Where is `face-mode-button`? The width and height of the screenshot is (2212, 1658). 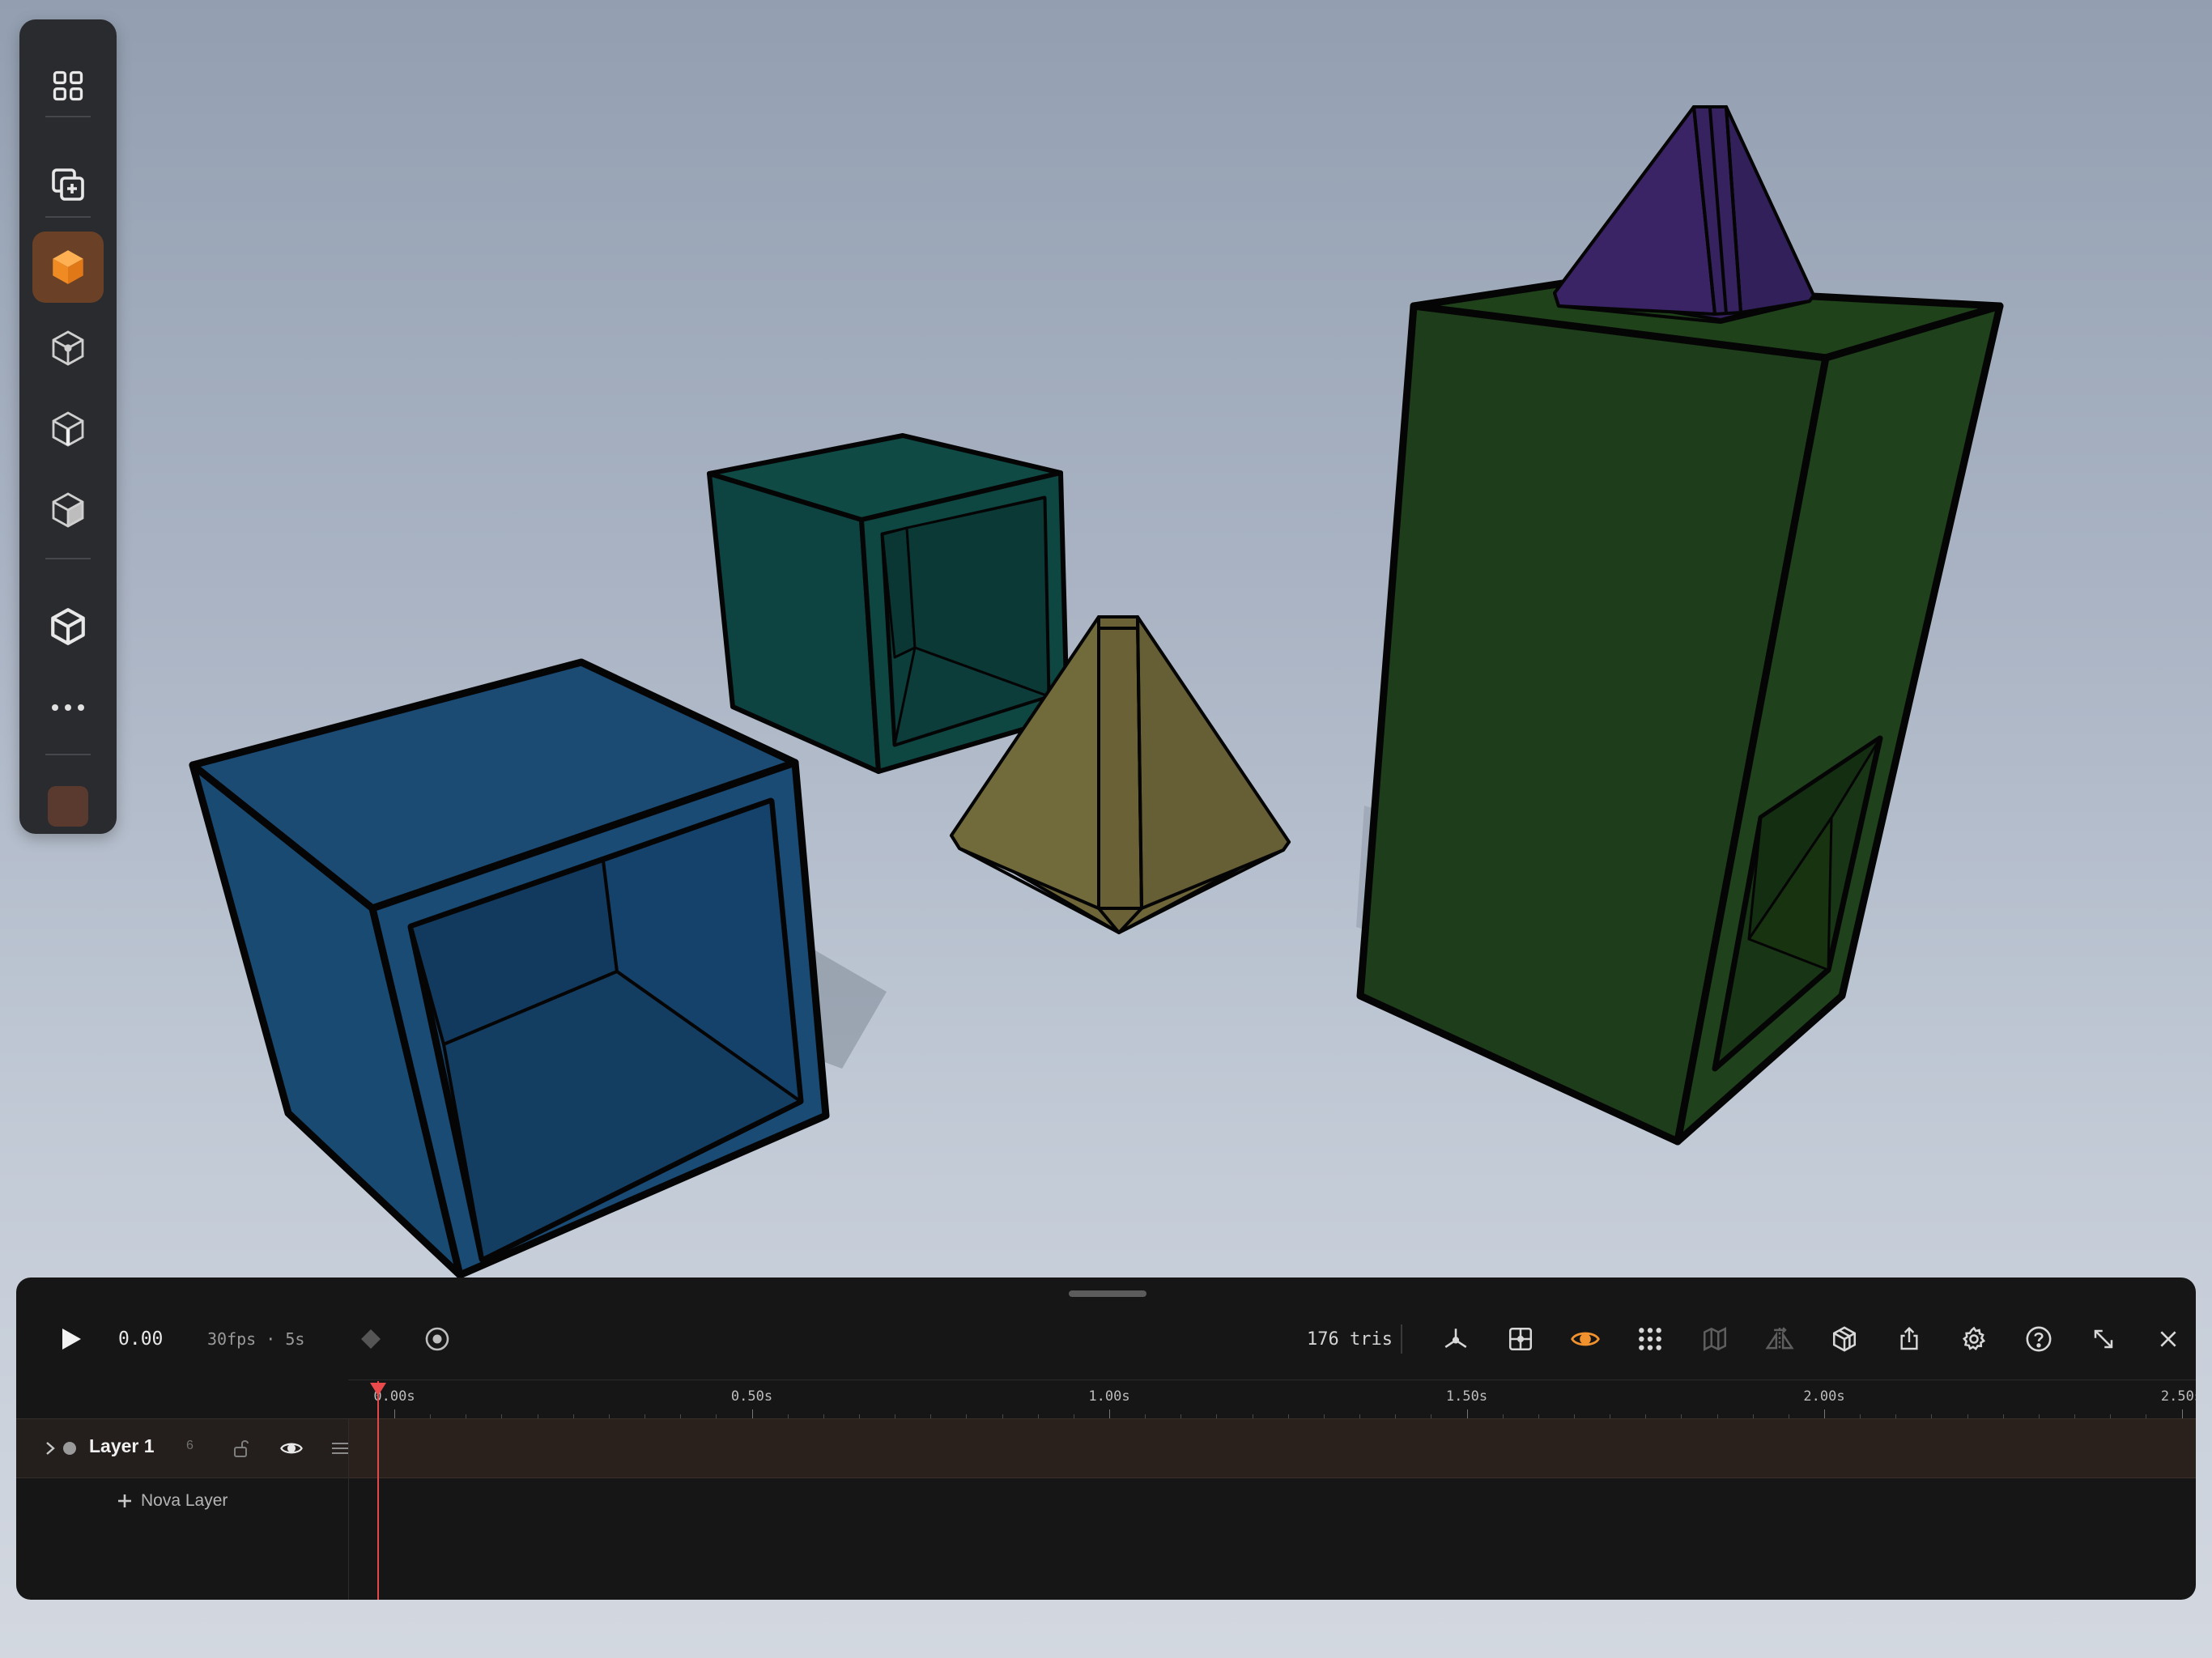 face-mode-button is located at coordinates (68, 510).